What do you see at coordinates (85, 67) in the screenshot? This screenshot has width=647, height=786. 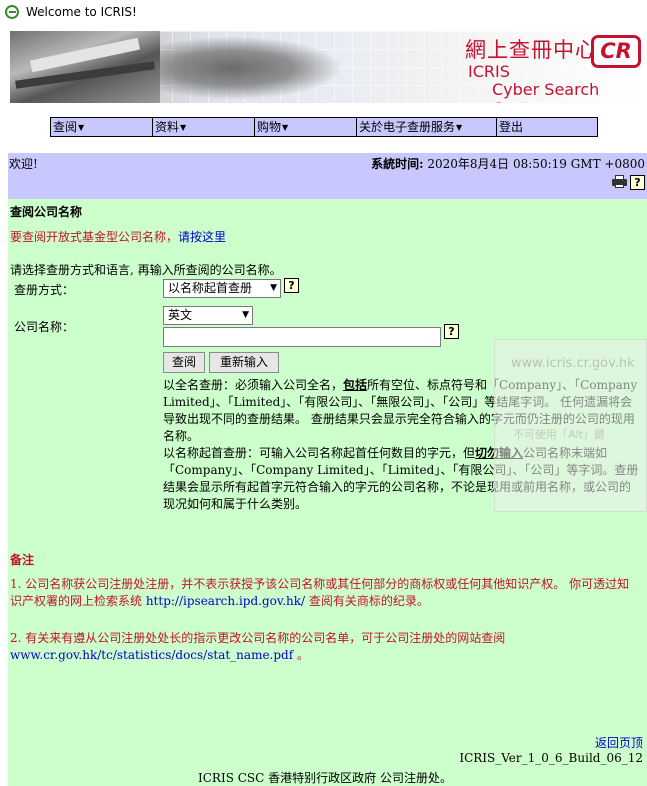 I see `banner-photo` at bounding box center [85, 67].